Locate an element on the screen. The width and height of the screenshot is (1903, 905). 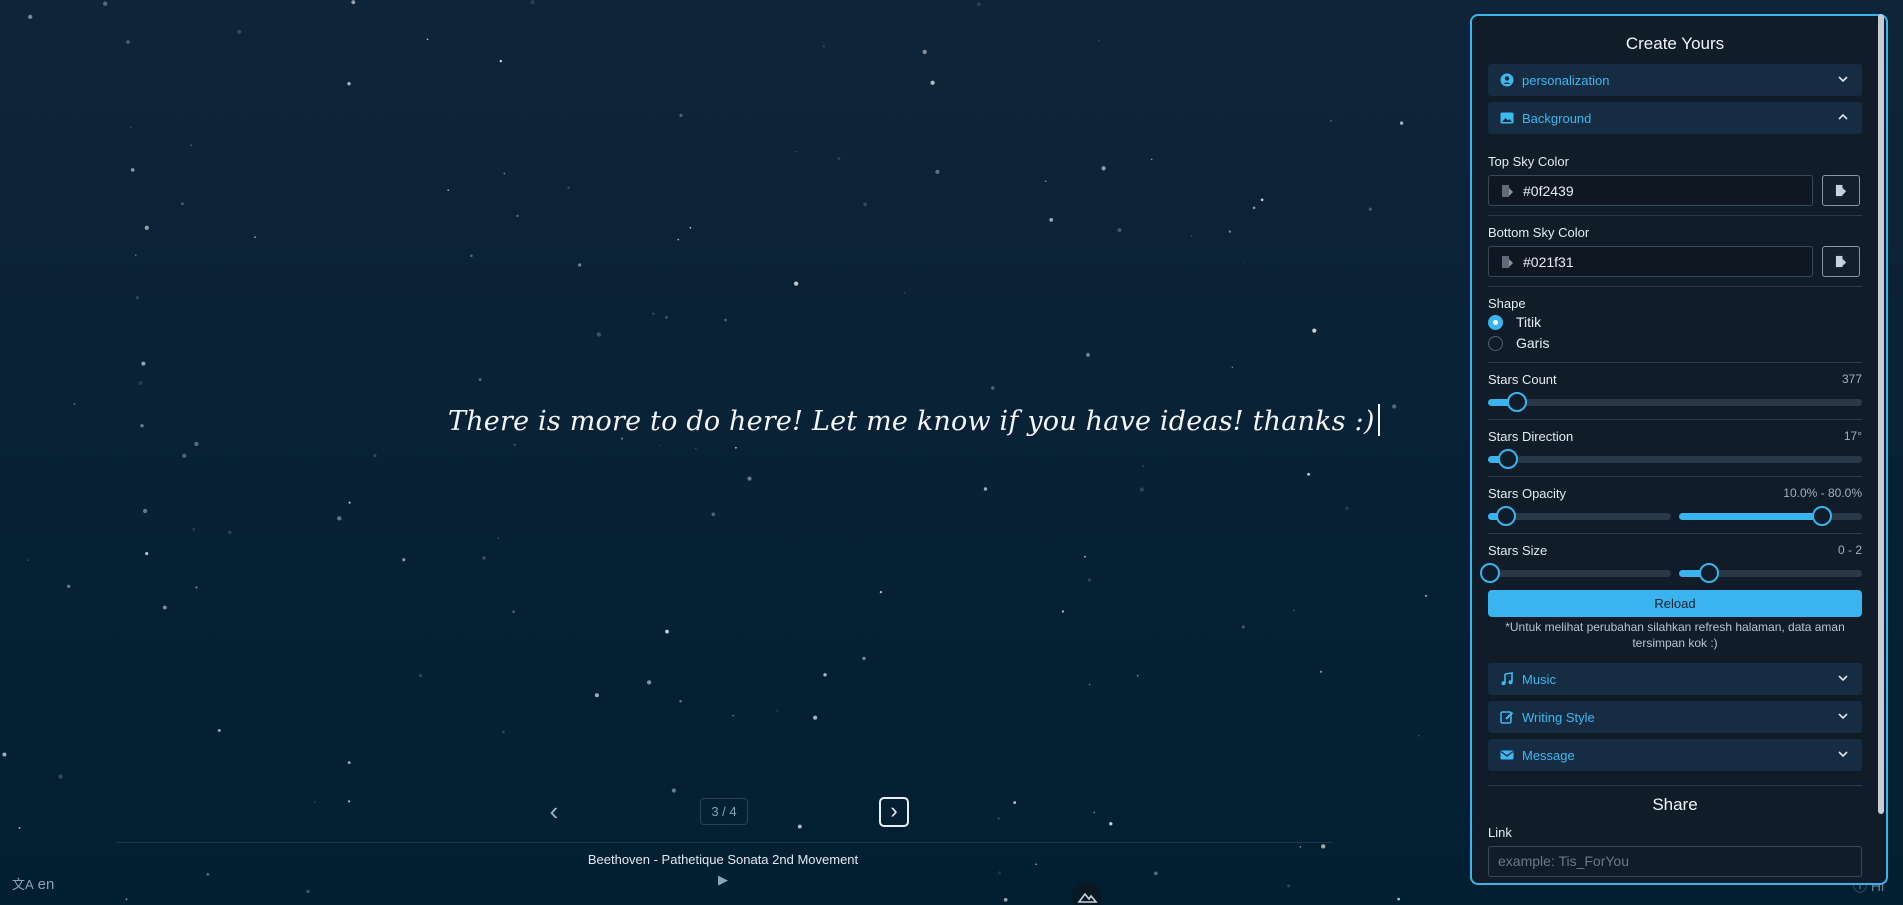
link-input: example: Tis_ForYou is located at coordinates (1675, 861).